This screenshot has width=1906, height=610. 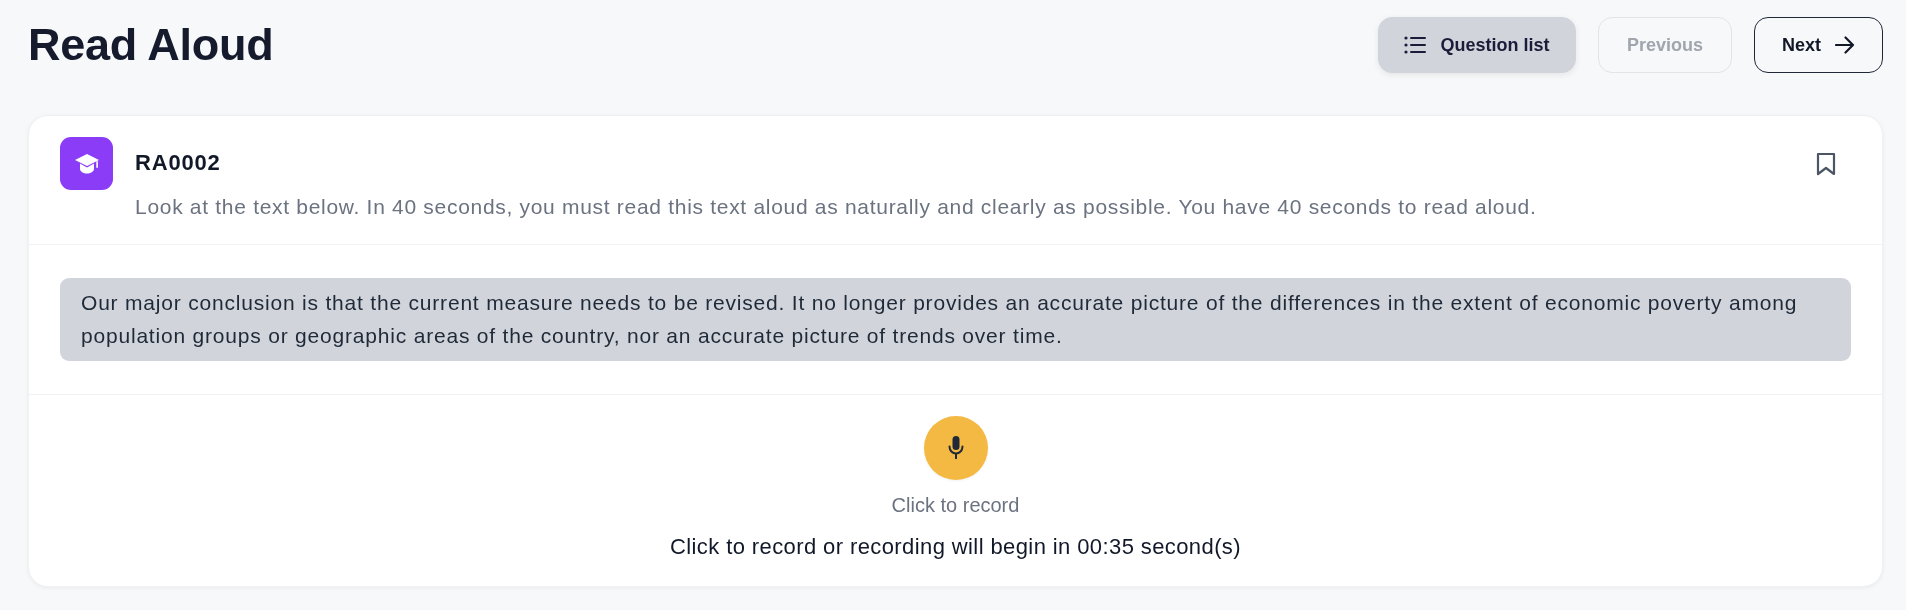 What do you see at coordinates (1818, 45) in the screenshot?
I see `next-button: Next` at bounding box center [1818, 45].